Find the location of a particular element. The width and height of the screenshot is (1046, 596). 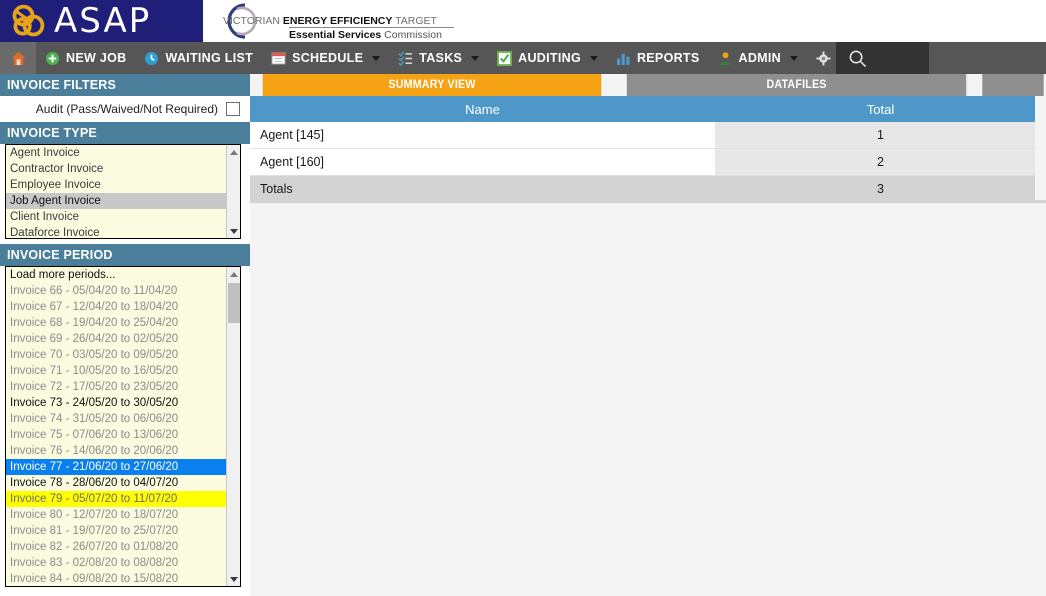

invoice-period-option: Invoice 74 - 31/05/20 to 06/06/20 is located at coordinates (116, 419).